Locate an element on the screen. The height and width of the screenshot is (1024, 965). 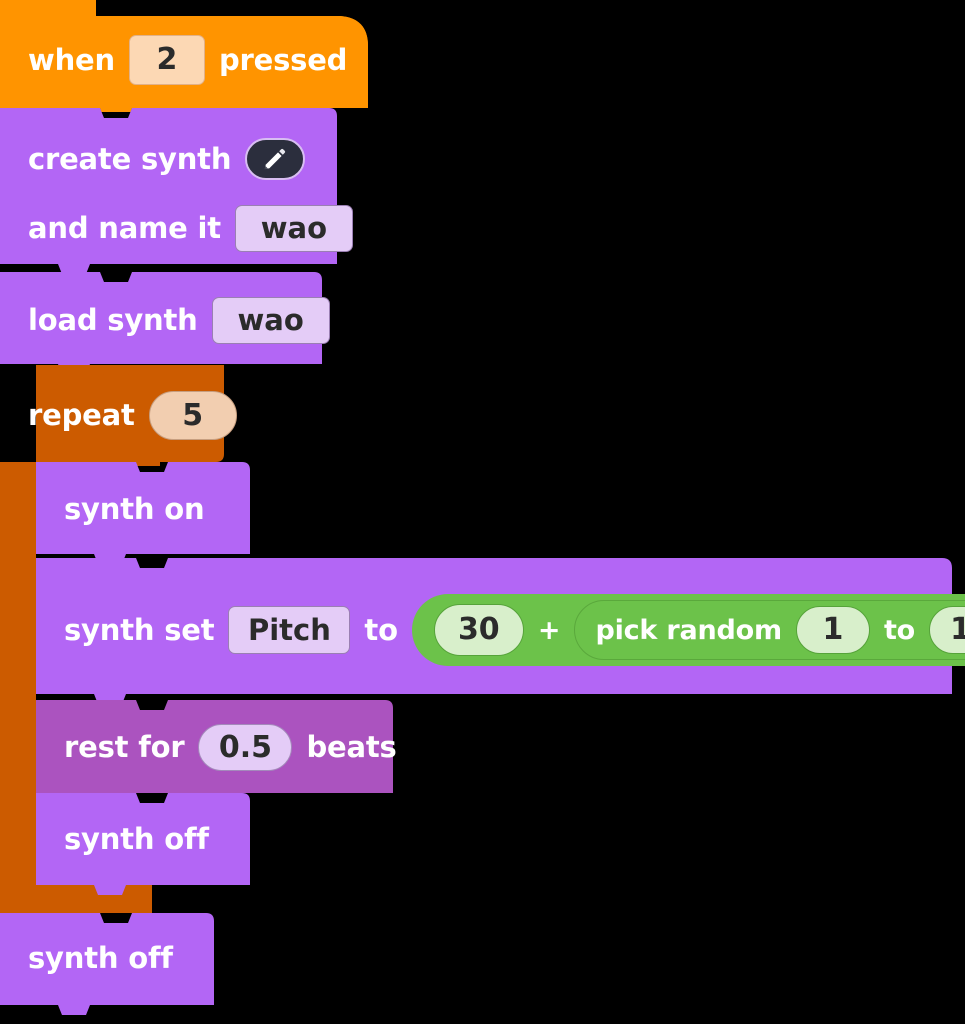
synth-off-final-label: synth off is located at coordinates (100, 957).